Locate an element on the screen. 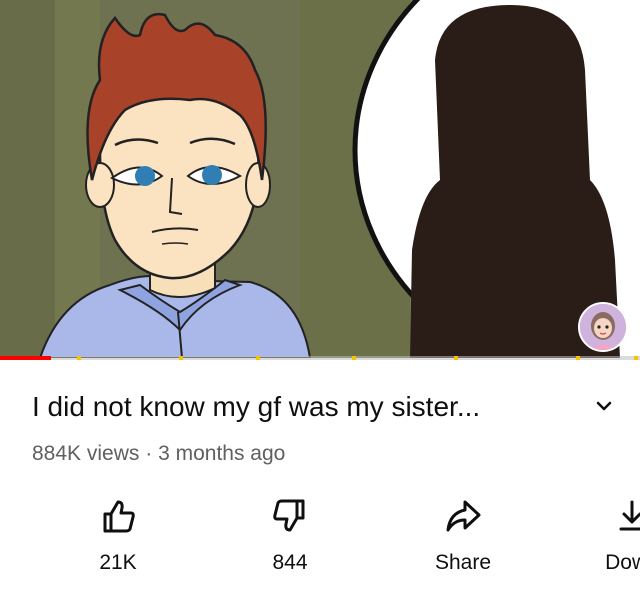 This screenshot has width=640, height=604. video-progress-bar is located at coordinates (320, 358).